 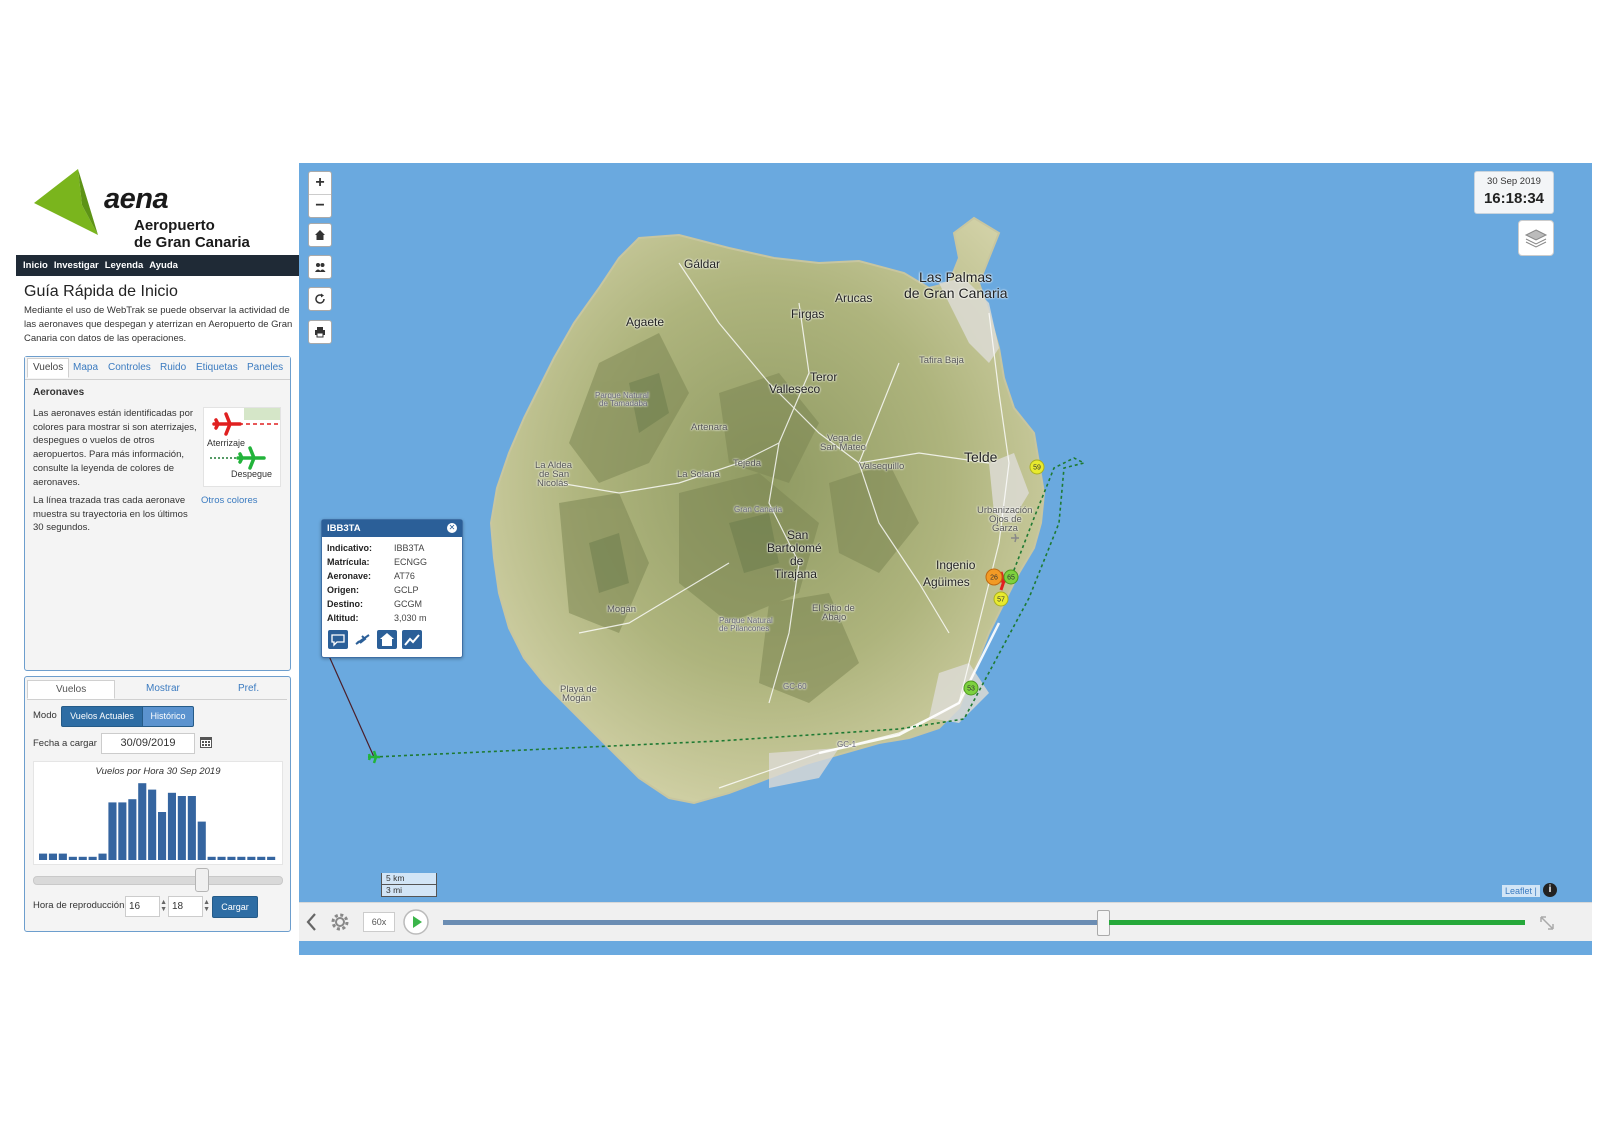 I want to click on popup-close-icon: ✕, so click(x=452, y=528).